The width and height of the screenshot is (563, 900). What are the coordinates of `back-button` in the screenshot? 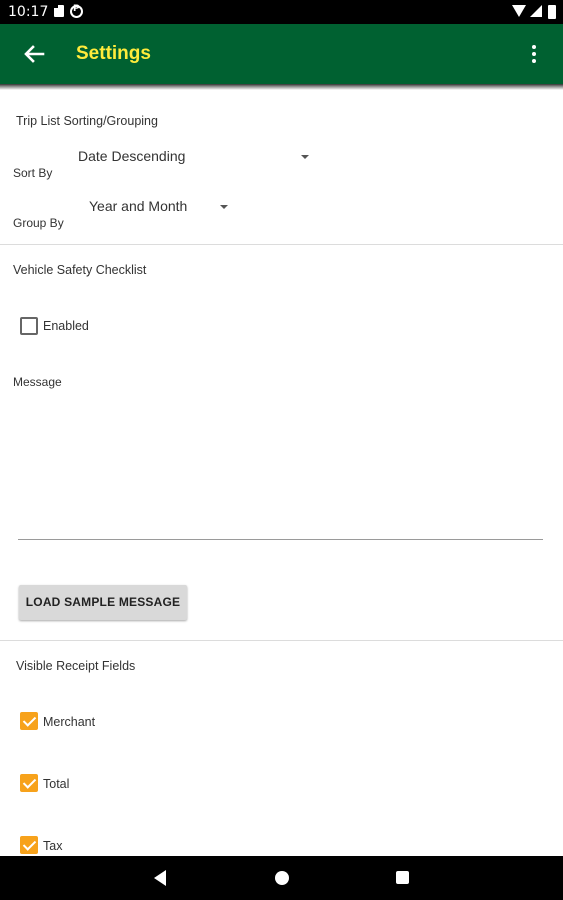 It's located at (34, 54).